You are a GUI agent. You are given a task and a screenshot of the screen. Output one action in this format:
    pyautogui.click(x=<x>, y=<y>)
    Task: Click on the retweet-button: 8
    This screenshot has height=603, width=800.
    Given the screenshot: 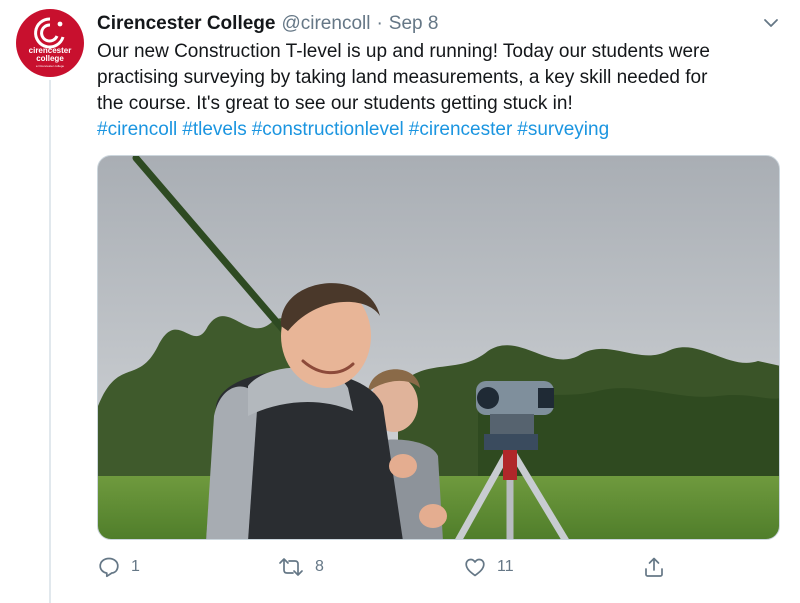 What is the action you would take?
    pyautogui.click(x=300, y=567)
    